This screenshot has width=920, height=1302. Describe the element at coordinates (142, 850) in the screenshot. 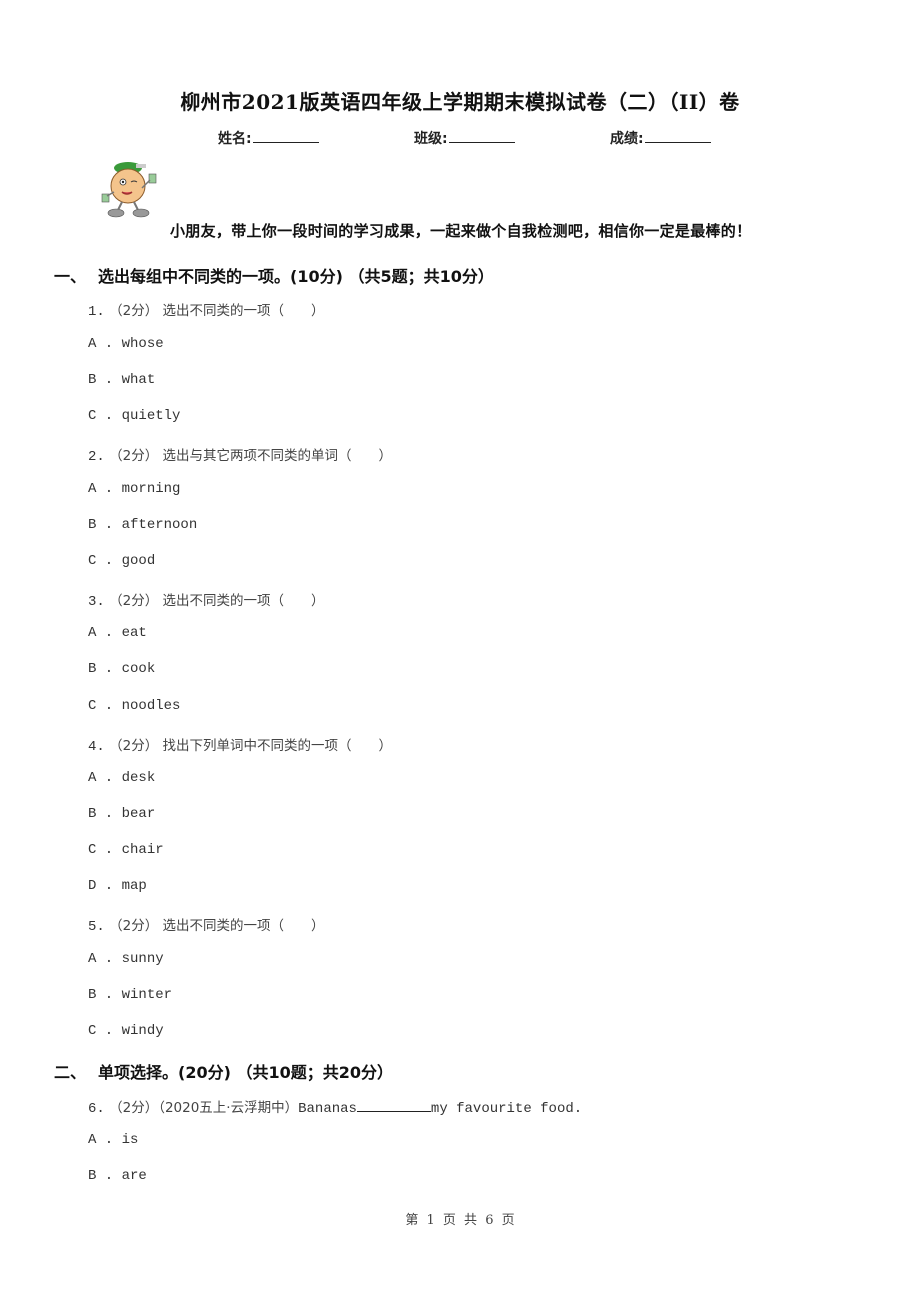

I see `option-text: chair` at that location.